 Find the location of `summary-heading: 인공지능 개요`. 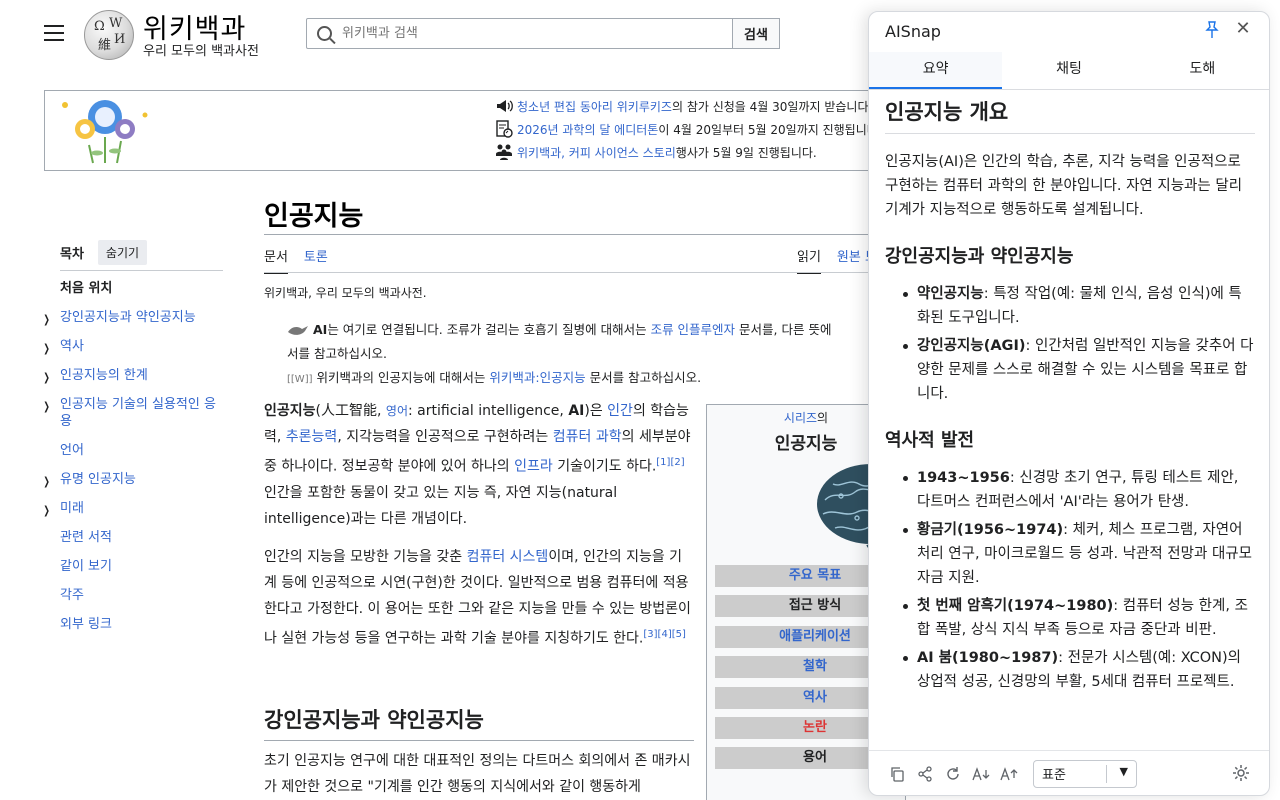

summary-heading: 인공지능 개요 is located at coordinates (1070, 114).